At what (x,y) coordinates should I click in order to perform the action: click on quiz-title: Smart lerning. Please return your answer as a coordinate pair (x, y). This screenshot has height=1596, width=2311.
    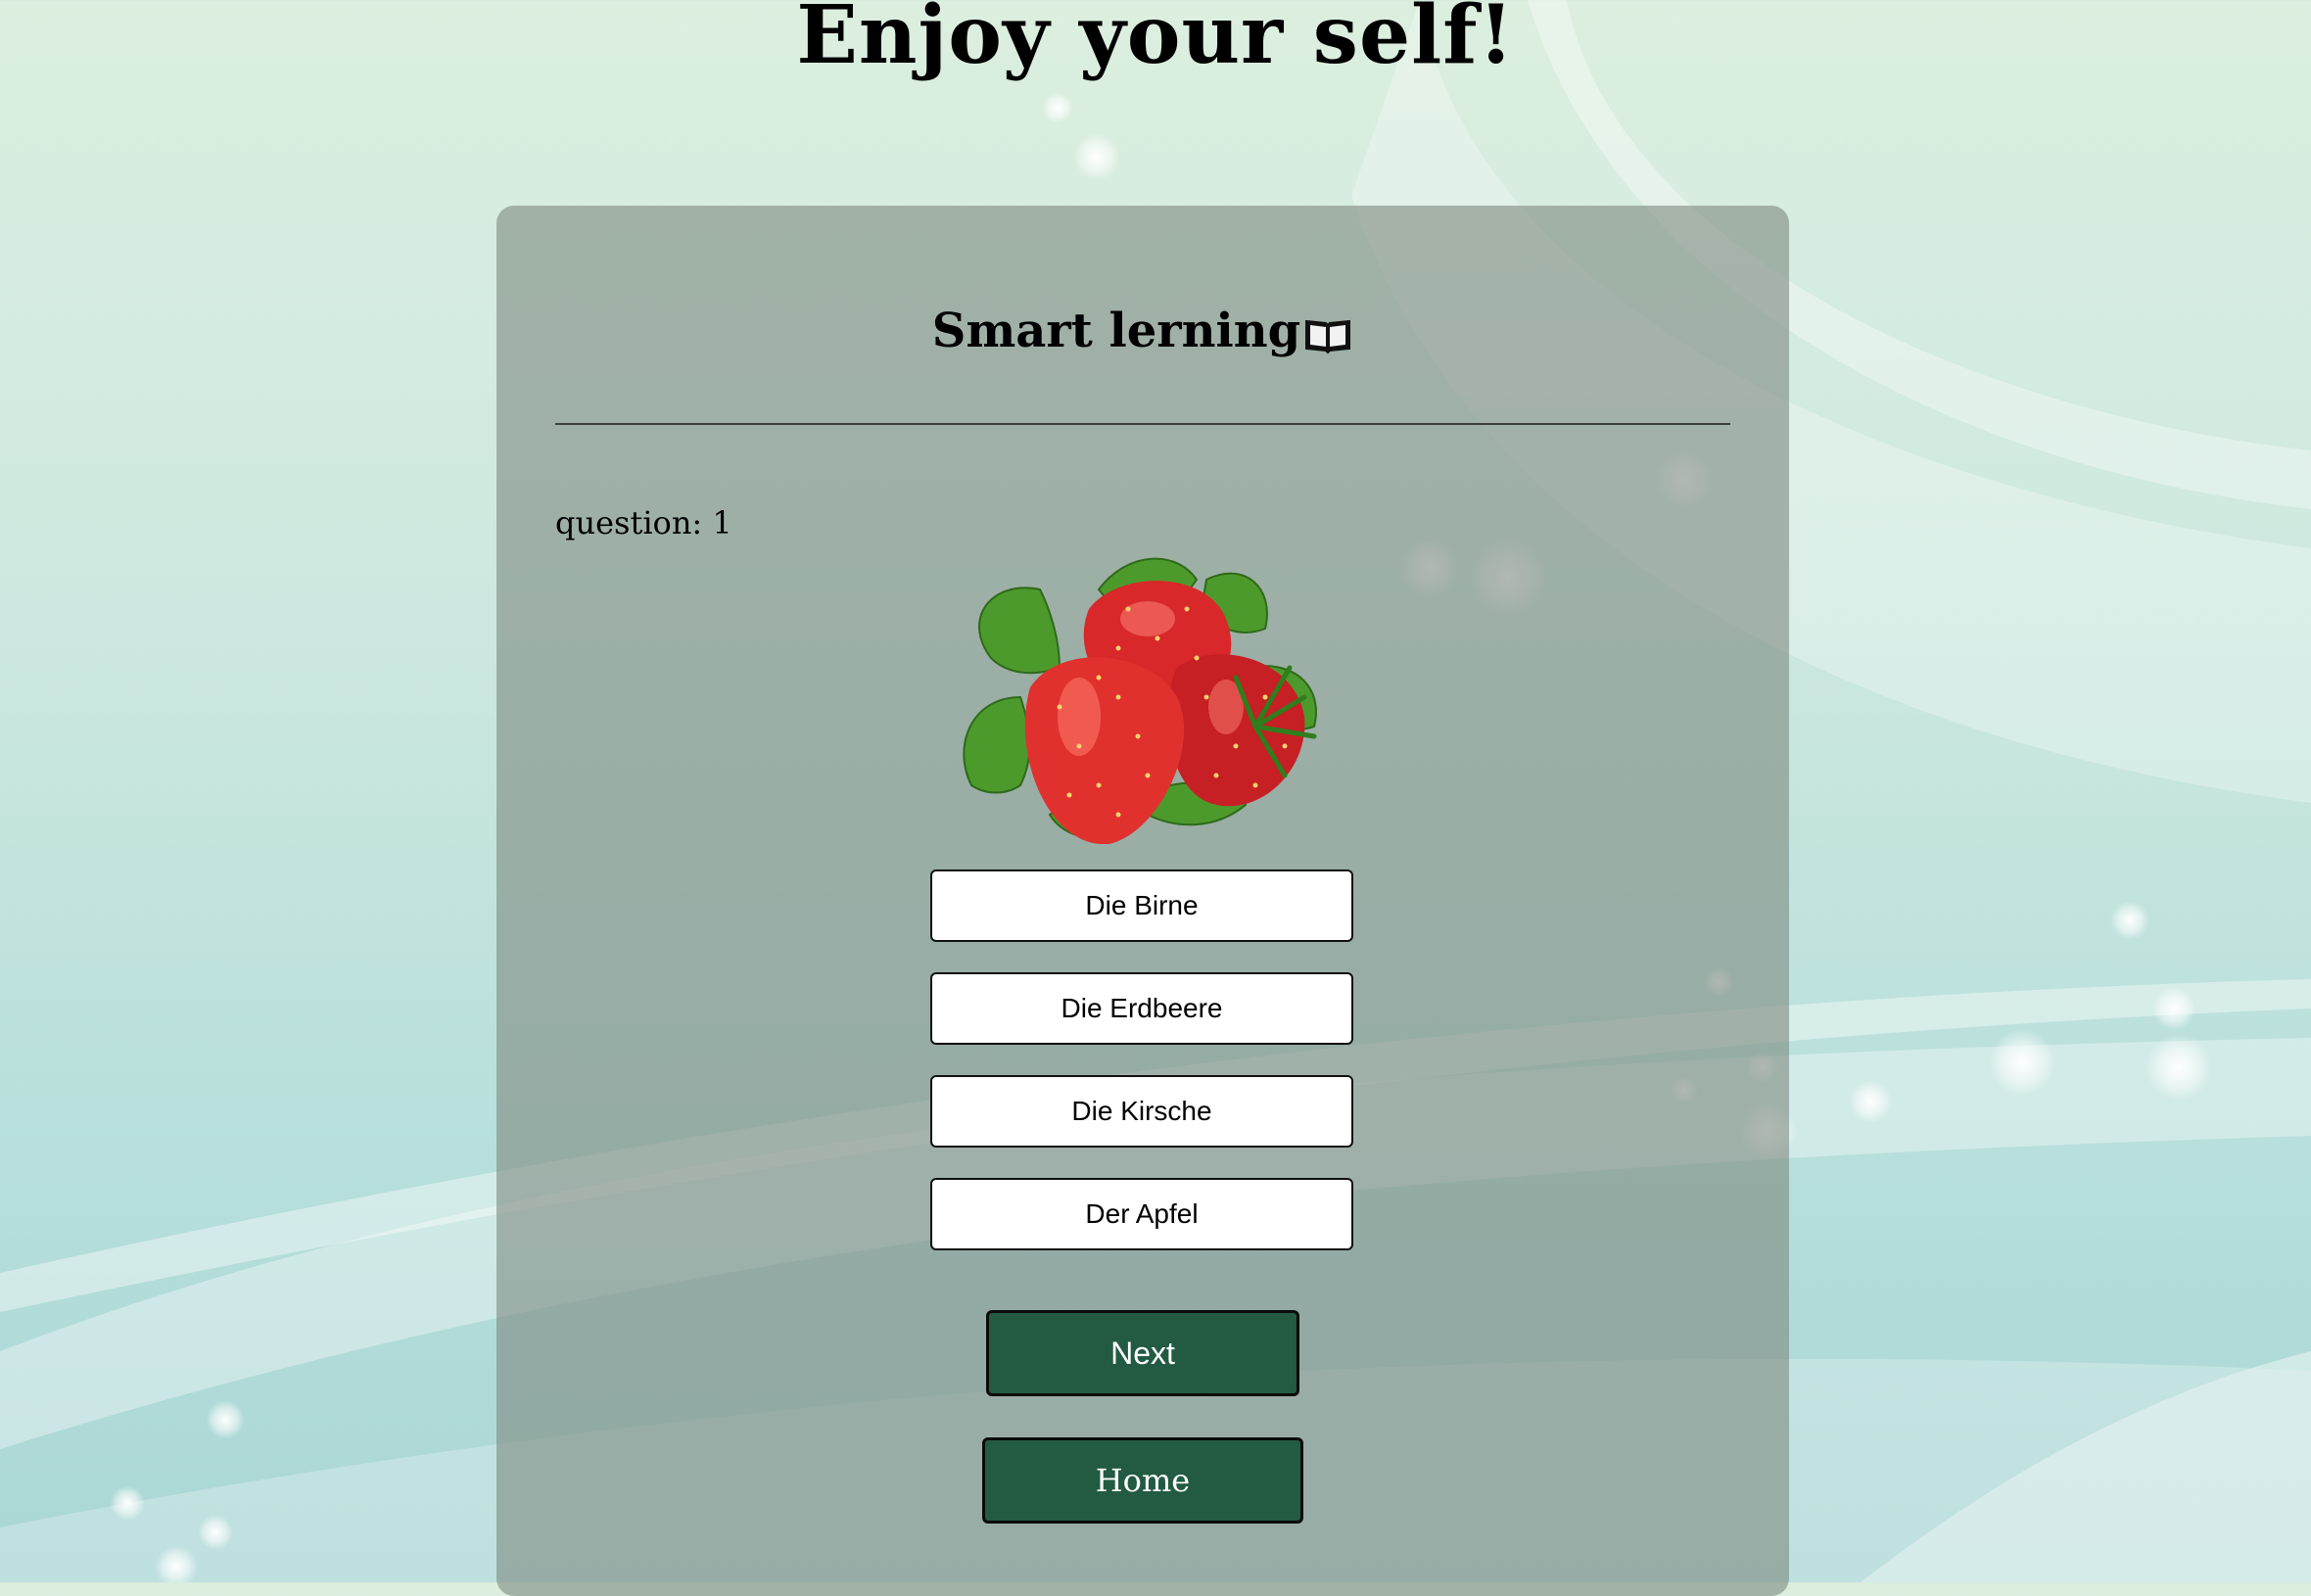
    Looking at the image, I should click on (1142, 331).